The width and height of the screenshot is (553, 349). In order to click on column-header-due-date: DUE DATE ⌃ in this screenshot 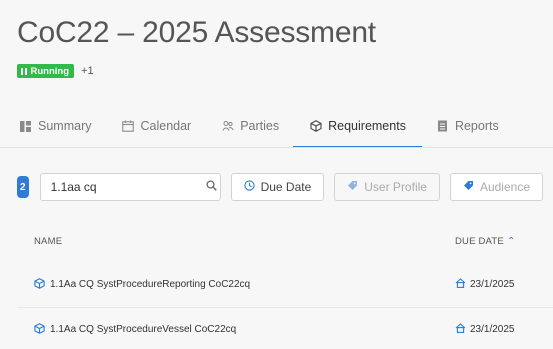, I will do `click(485, 241)`.